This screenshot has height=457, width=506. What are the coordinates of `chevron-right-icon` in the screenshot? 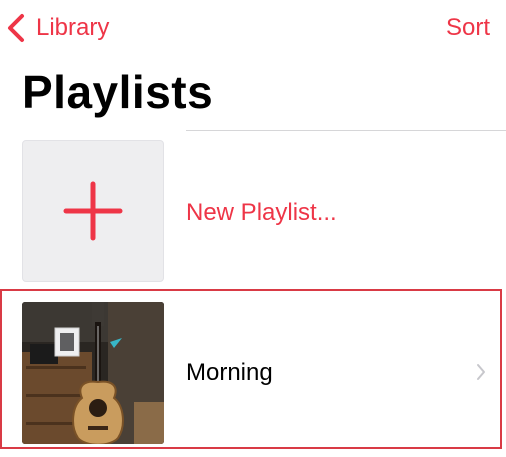 It's located at (481, 372).